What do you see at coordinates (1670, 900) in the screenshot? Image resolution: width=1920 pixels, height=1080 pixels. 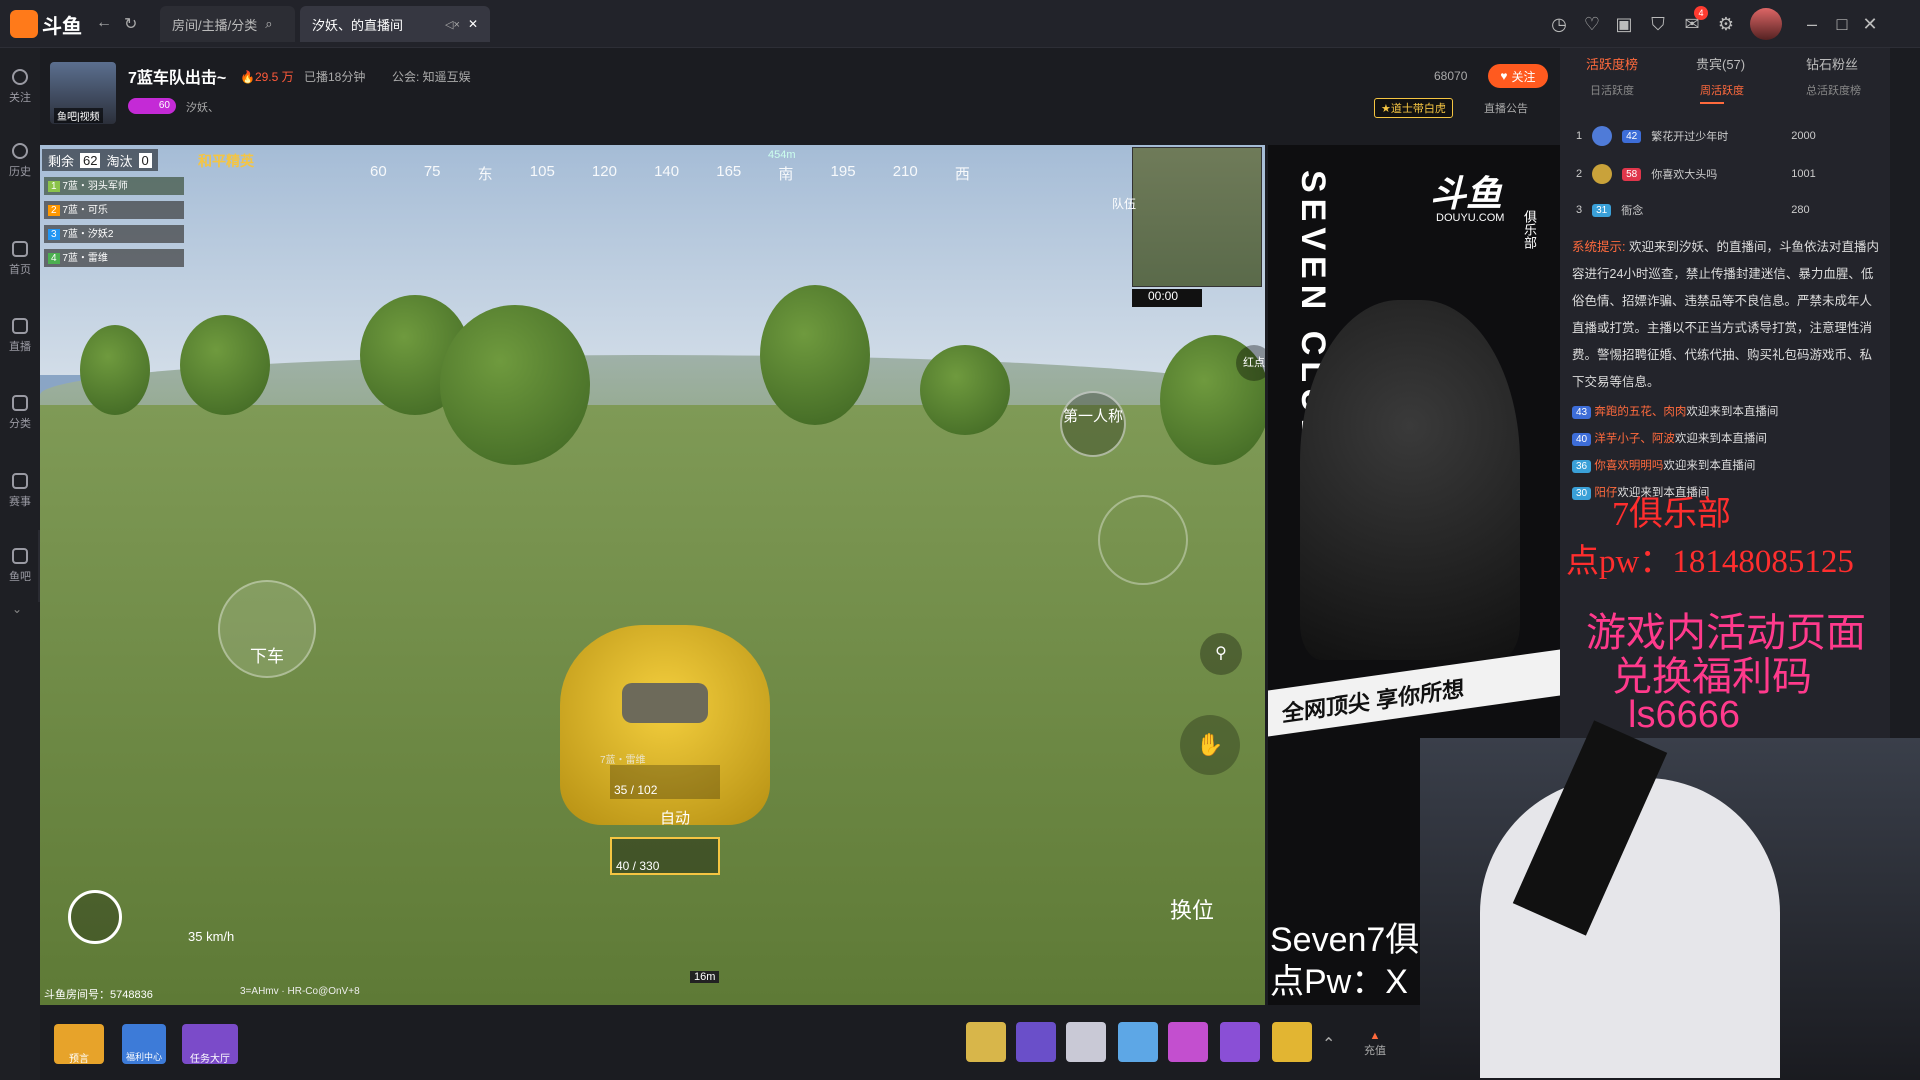 I see `webcam-feed` at bounding box center [1670, 900].